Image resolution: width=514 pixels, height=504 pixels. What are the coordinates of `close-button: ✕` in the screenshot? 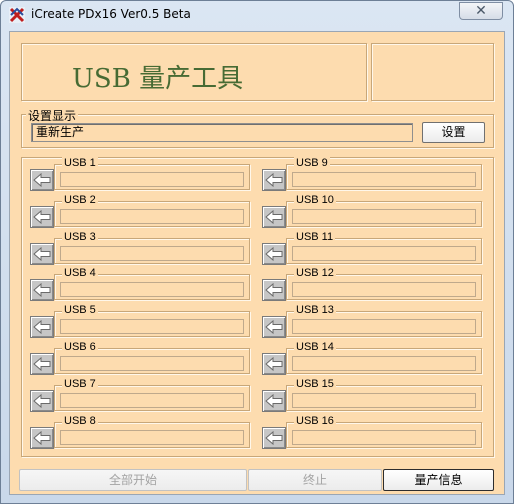 It's located at (481, 11).